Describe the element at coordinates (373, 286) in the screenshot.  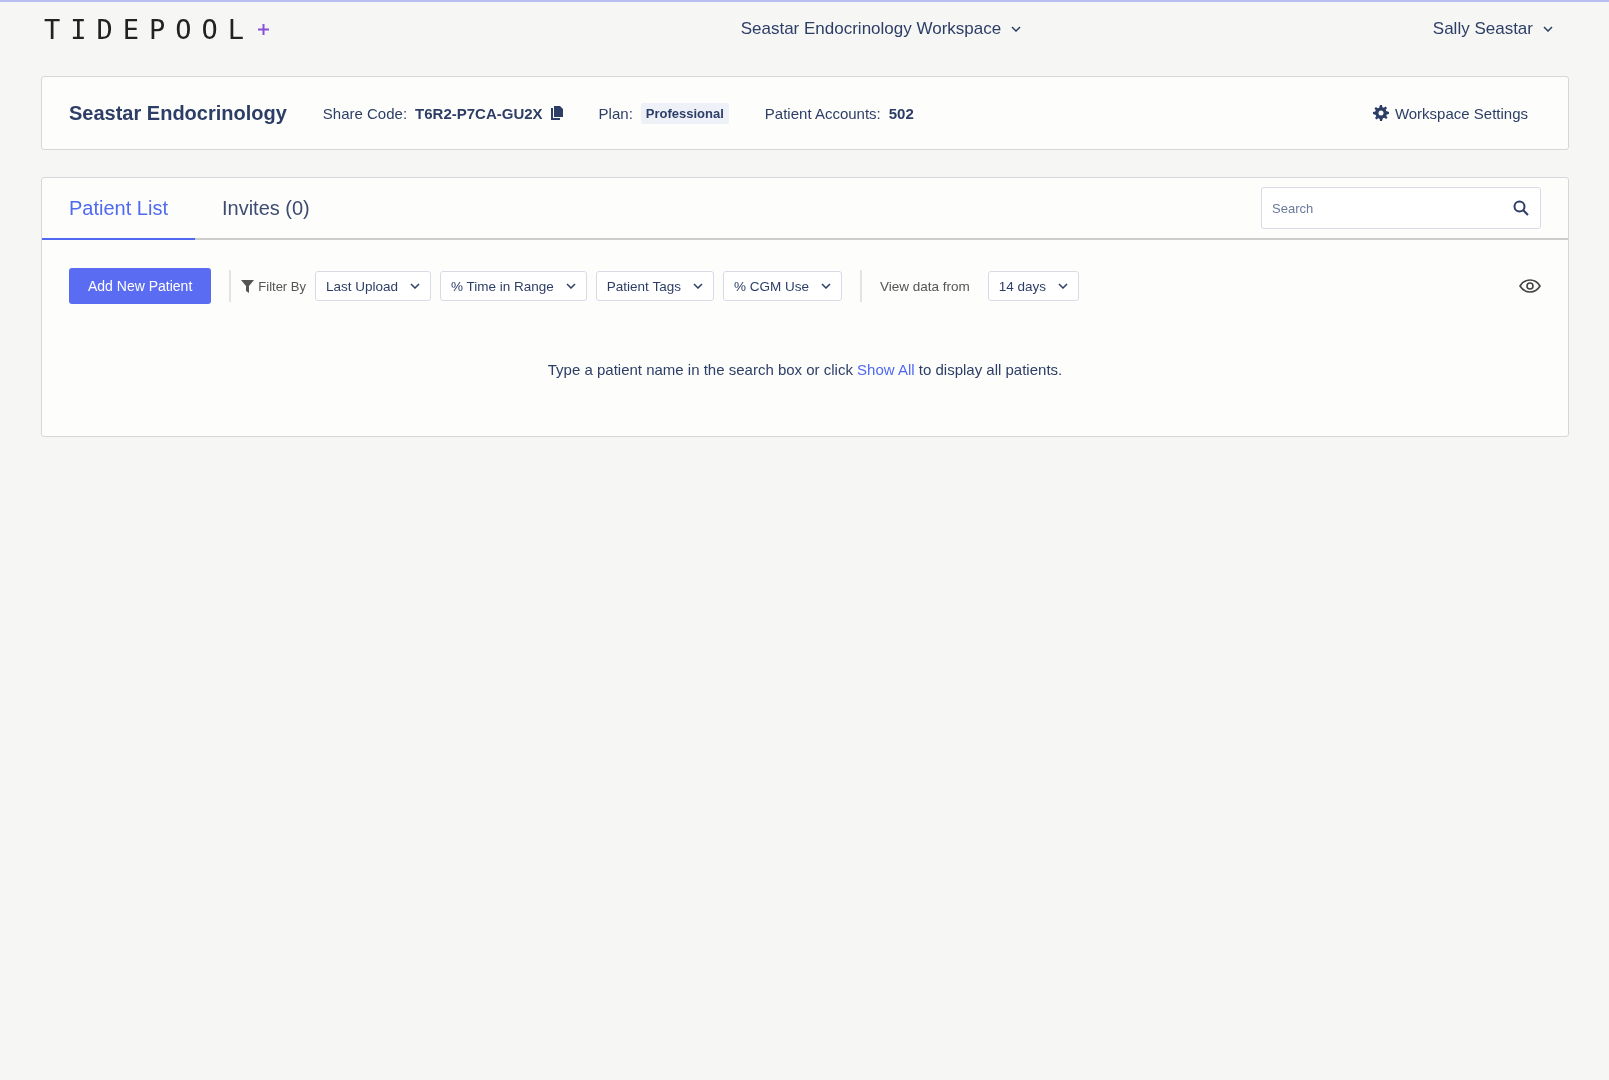
I see `filter-dropdown: Last Upload` at that location.